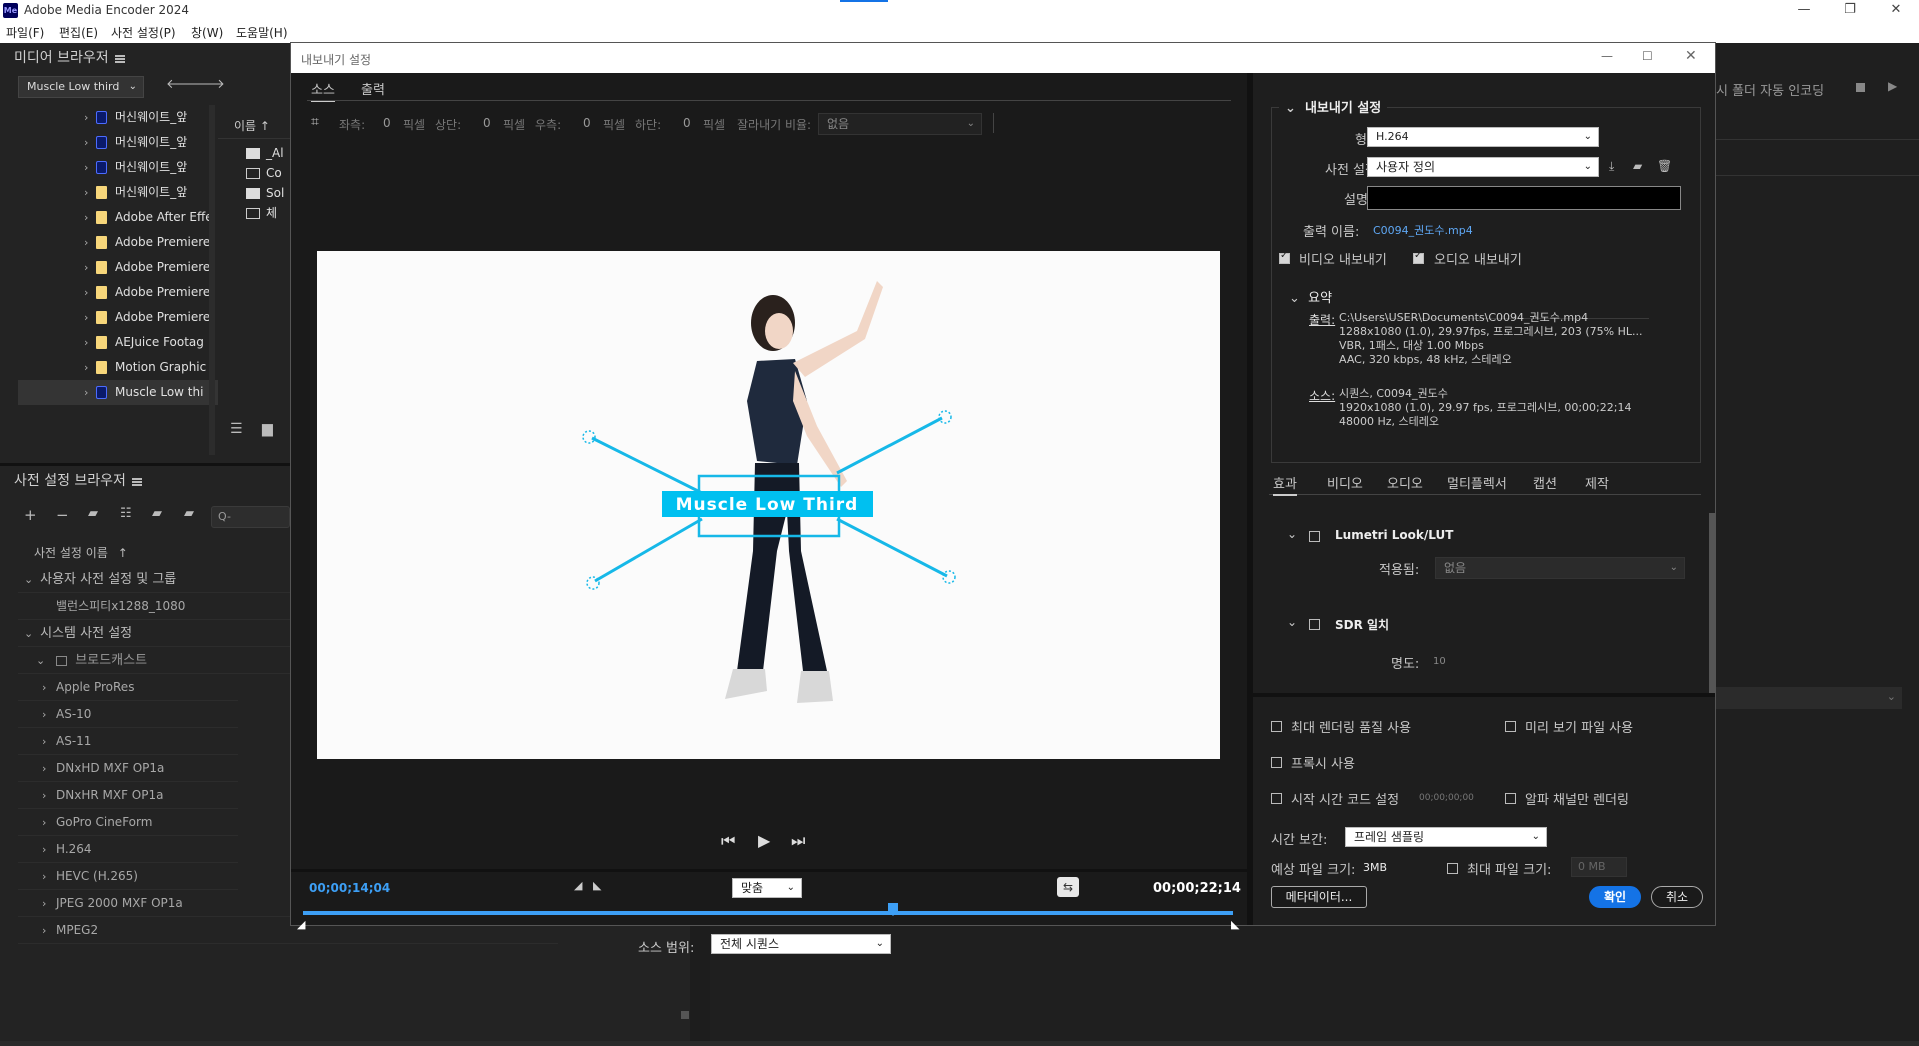 The width and height of the screenshot is (1919, 1046). What do you see at coordinates (30, 515) in the screenshot?
I see `add-preset-icon: +` at bounding box center [30, 515].